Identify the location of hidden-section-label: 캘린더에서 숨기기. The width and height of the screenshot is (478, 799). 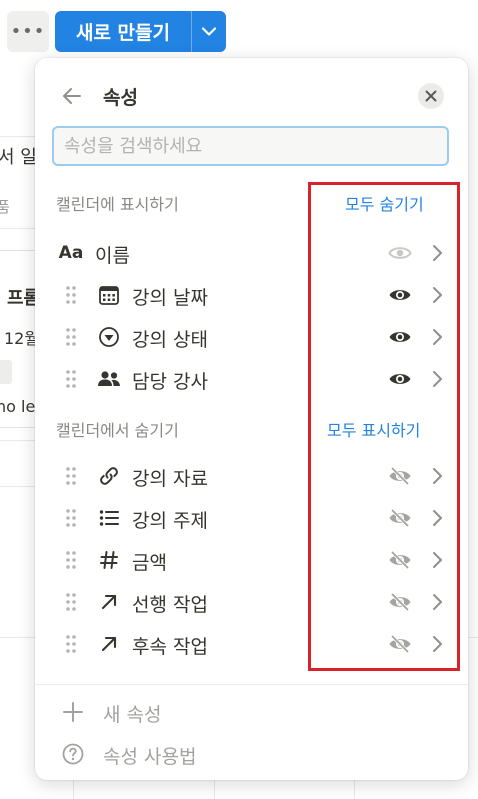
(117, 430).